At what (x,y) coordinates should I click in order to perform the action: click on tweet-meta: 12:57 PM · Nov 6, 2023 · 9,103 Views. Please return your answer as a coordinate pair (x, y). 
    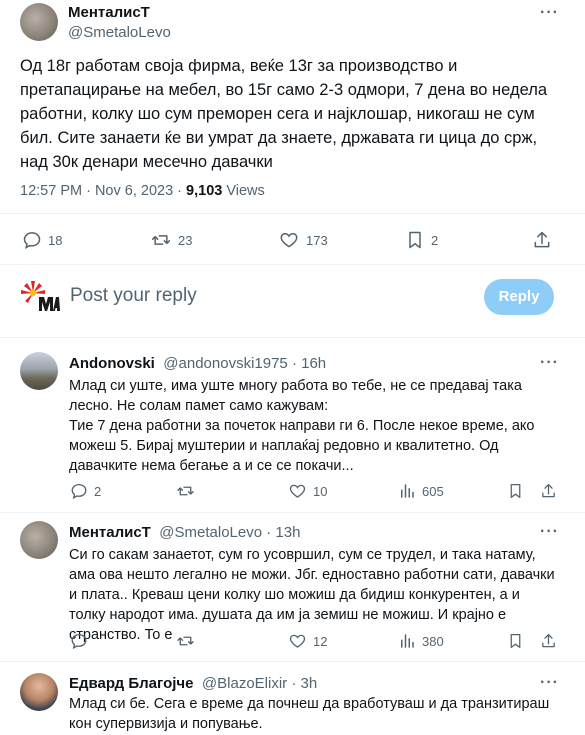
    Looking at the image, I should click on (142, 191).